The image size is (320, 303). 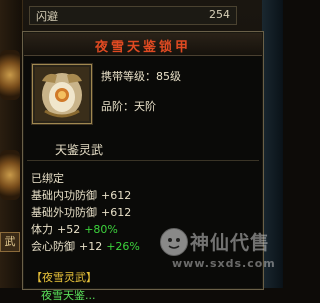 What do you see at coordinates (141, 76) in the screenshot?
I see `carry-level: 携带等级：85级` at bounding box center [141, 76].